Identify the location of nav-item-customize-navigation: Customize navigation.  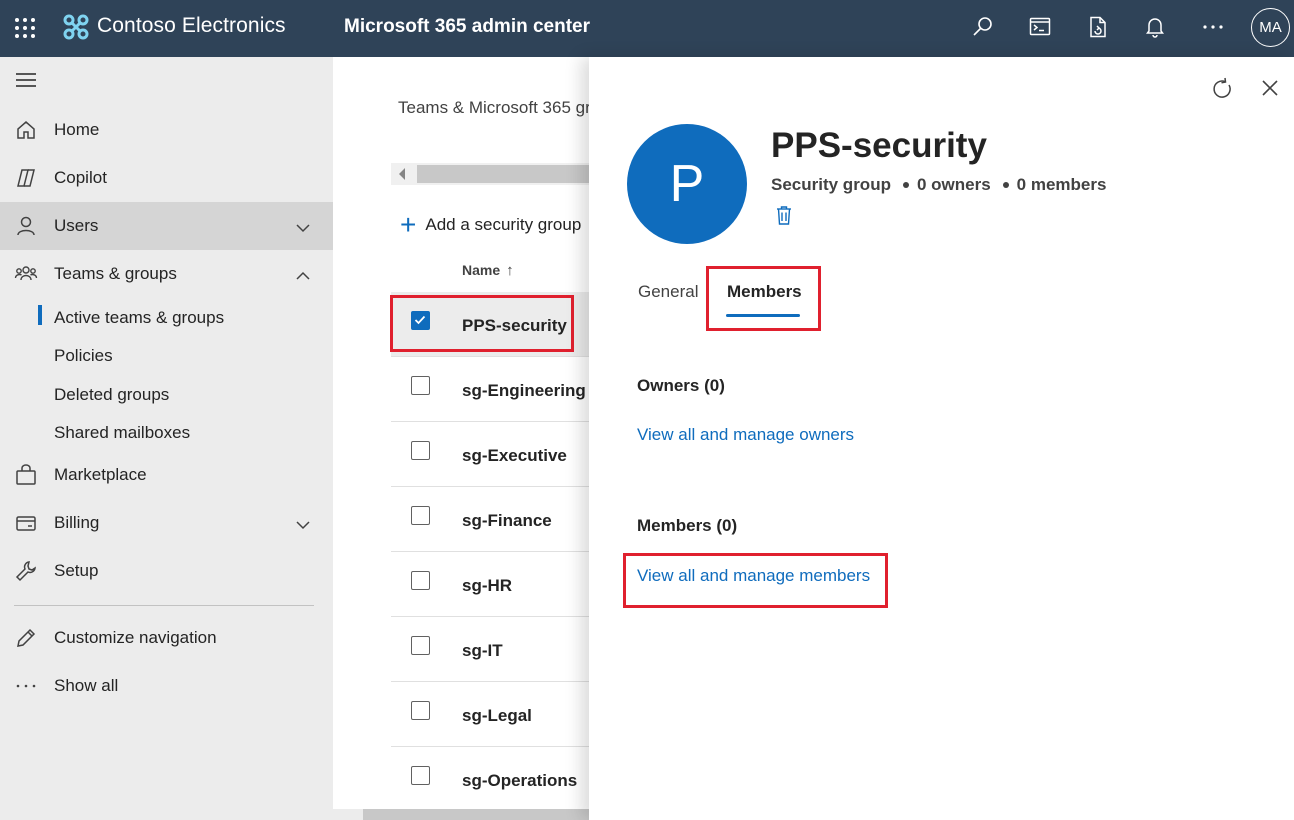
(166, 638).